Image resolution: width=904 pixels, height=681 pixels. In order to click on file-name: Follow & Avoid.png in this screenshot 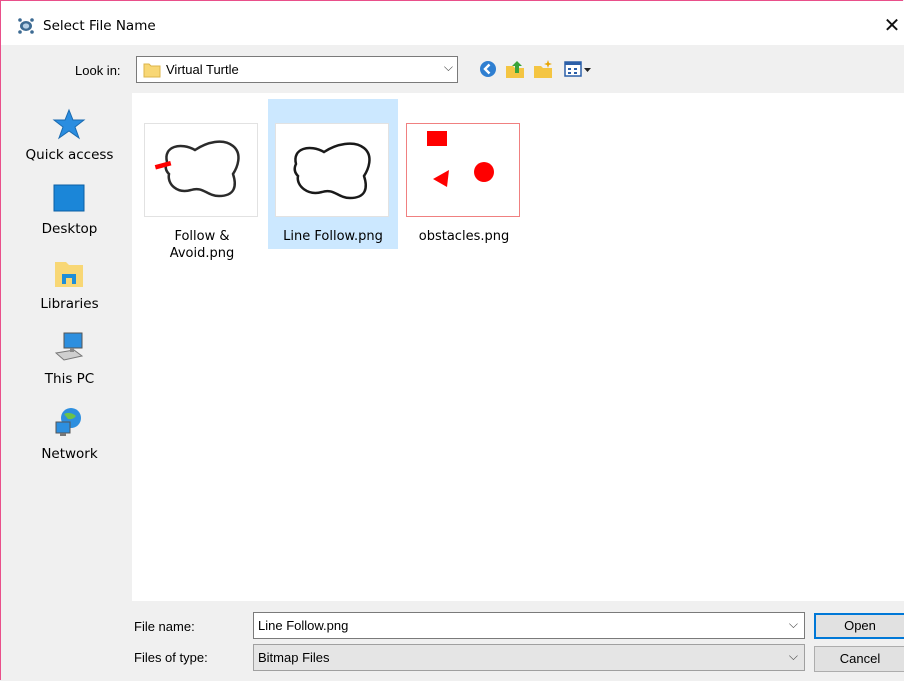, I will do `click(202, 245)`.